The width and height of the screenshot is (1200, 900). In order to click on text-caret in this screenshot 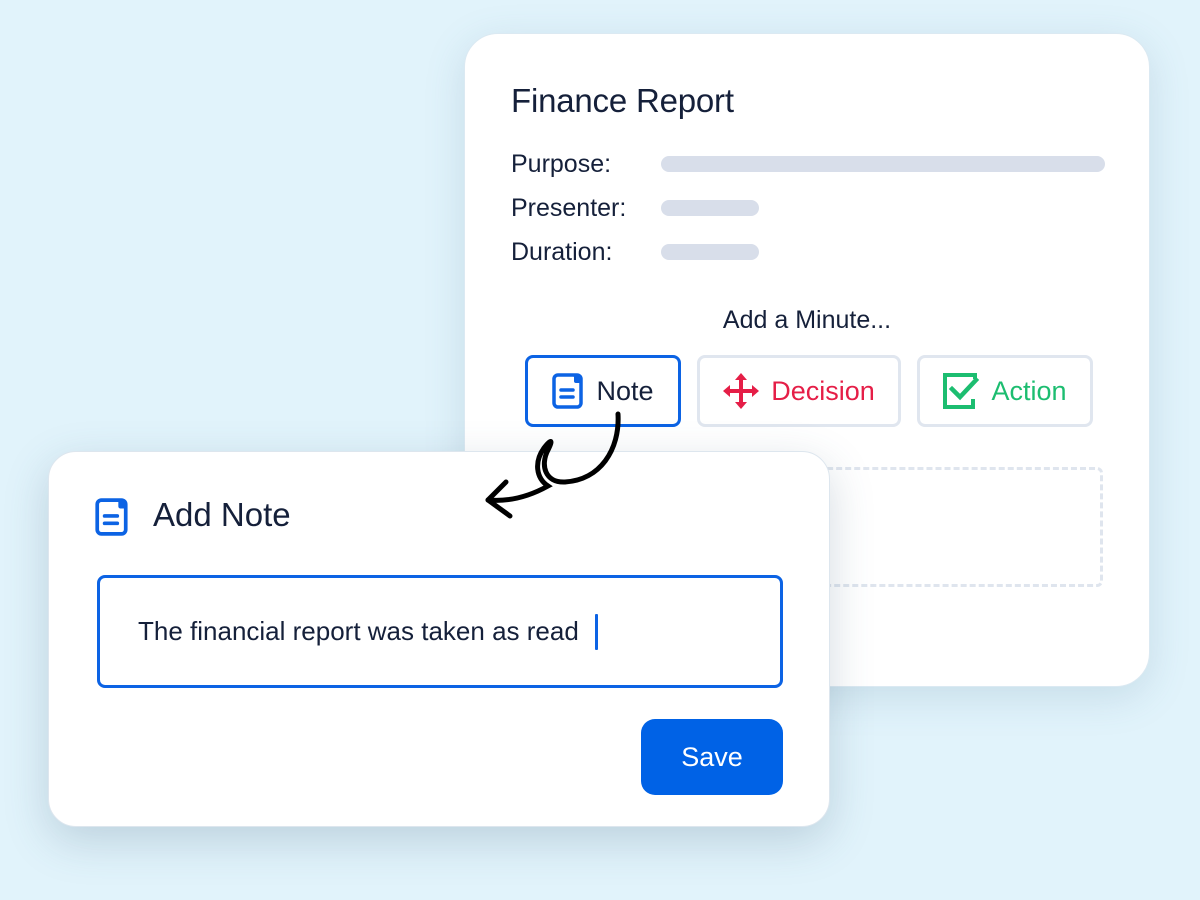, I will do `click(596, 631)`.